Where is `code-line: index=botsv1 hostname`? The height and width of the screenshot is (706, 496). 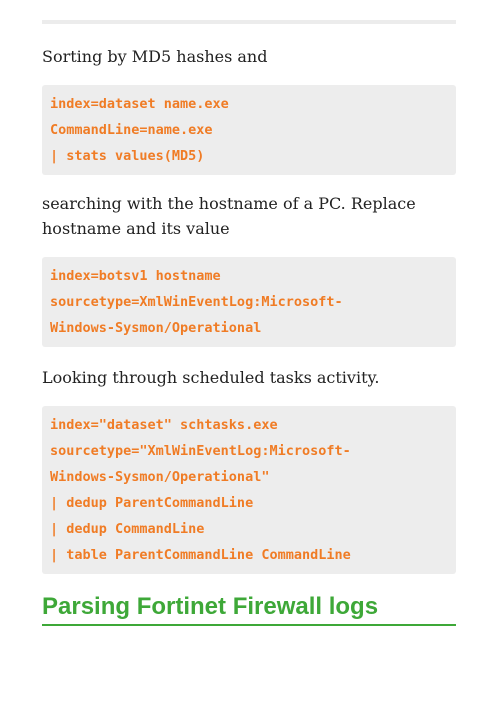 code-line: index=botsv1 hostname is located at coordinates (135, 276).